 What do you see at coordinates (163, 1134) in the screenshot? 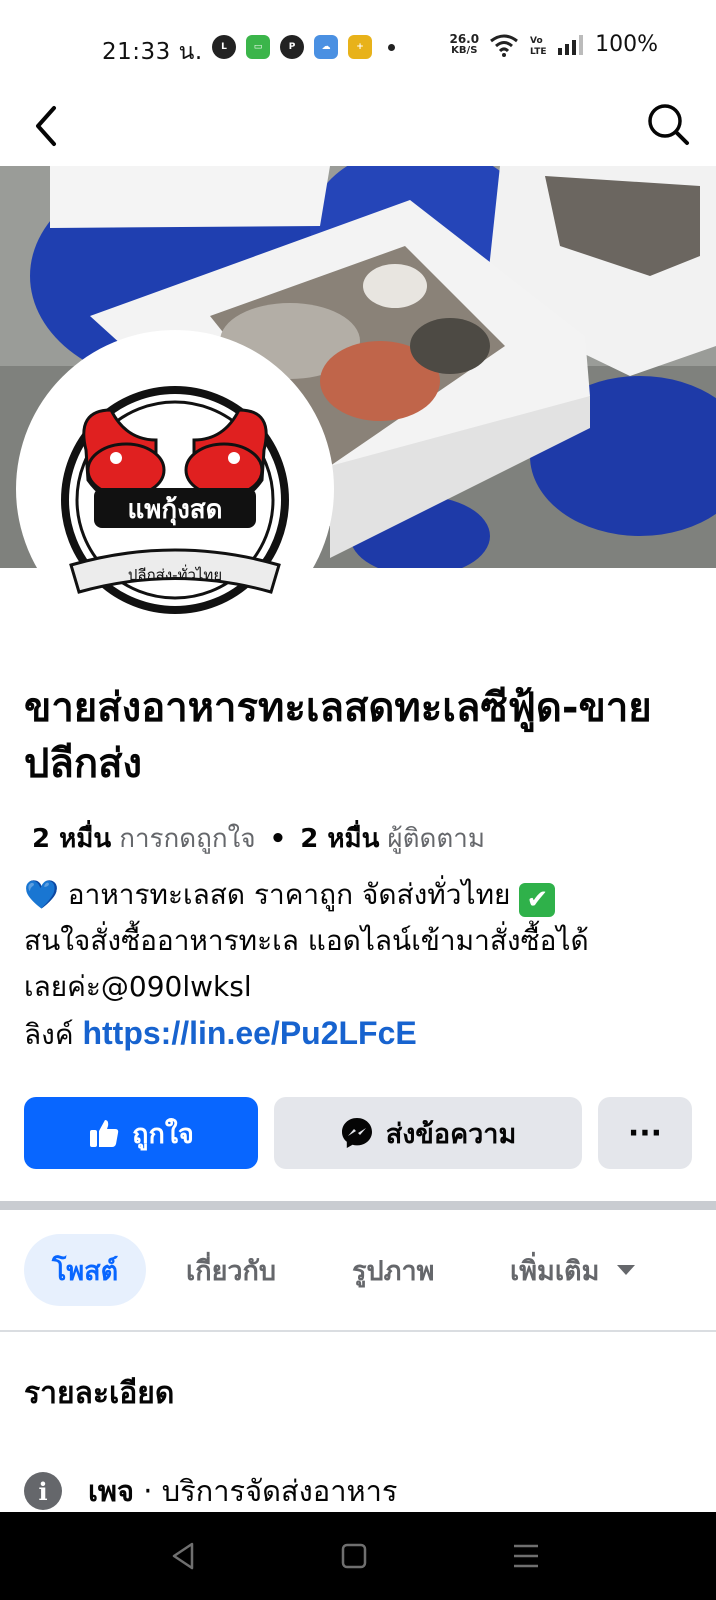
I see `like-button-label: ถูกใจ` at bounding box center [163, 1134].